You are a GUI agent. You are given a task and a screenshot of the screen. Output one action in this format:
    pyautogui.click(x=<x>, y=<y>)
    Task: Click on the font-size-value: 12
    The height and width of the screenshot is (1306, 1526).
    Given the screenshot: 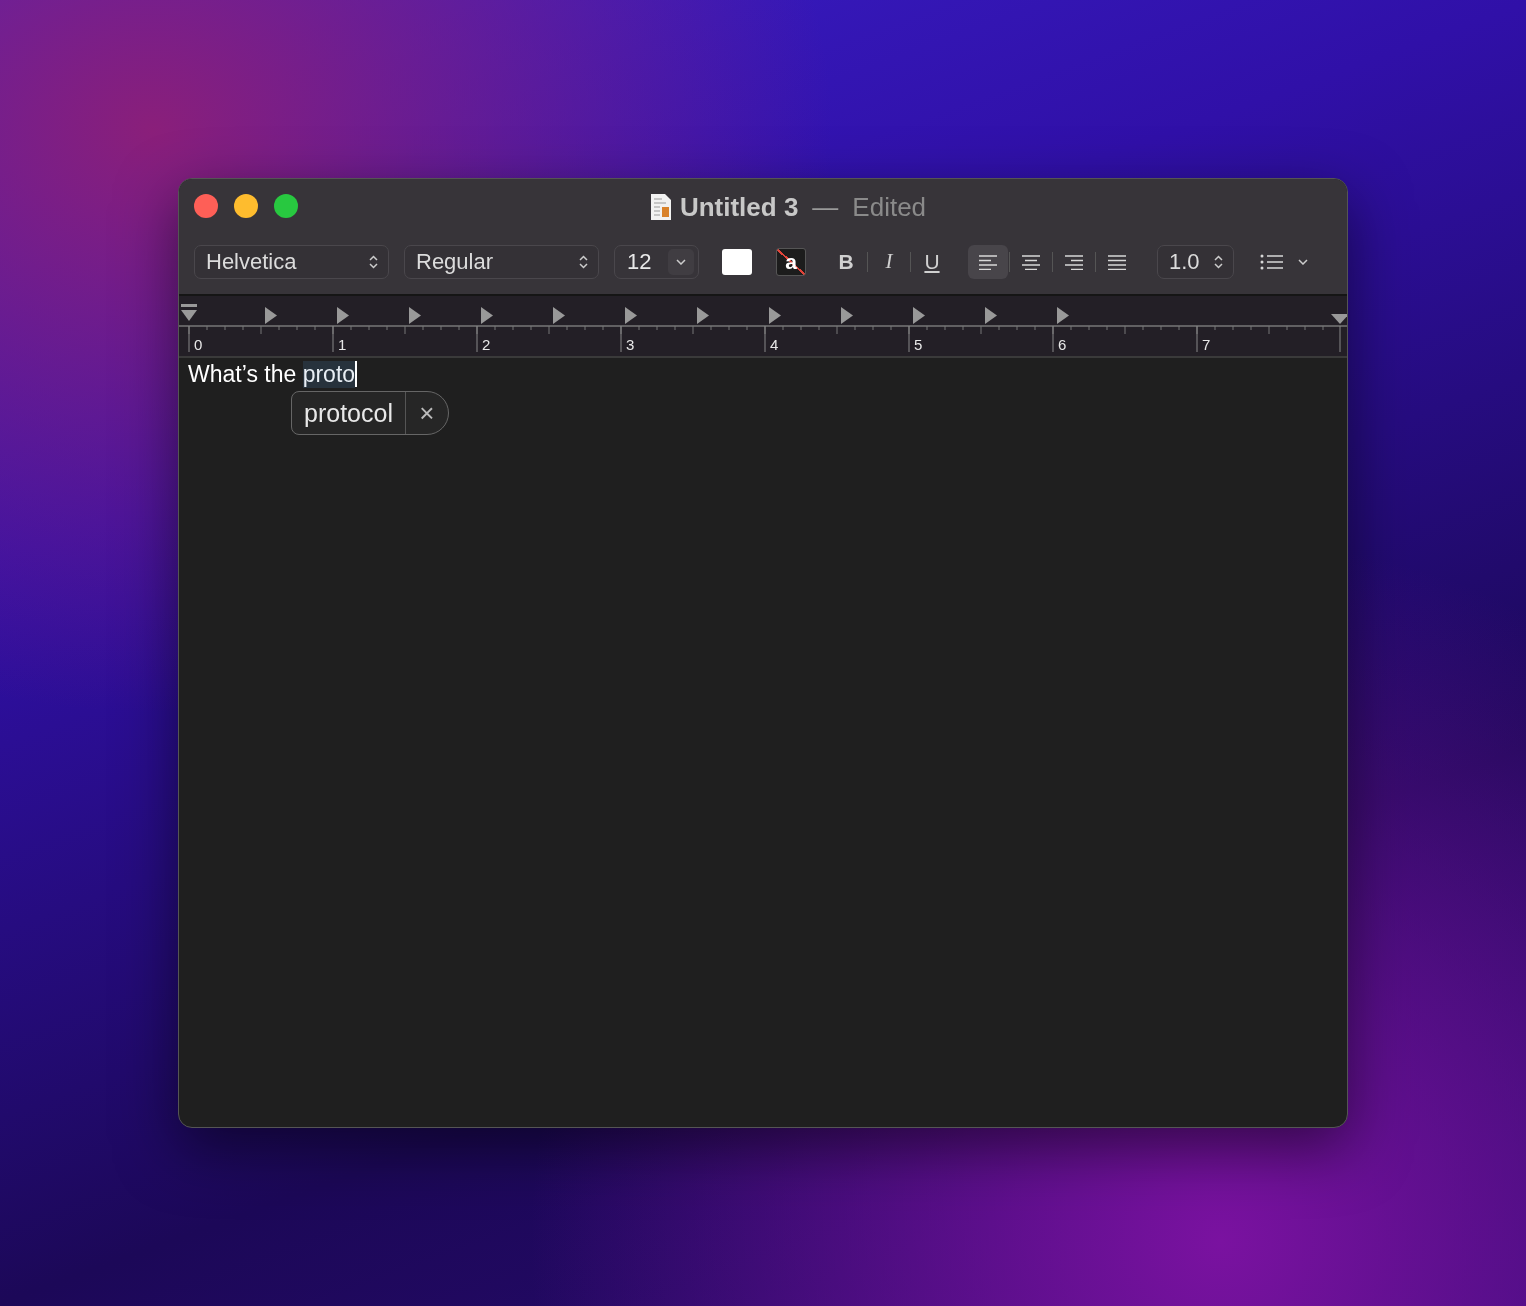 What is the action you would take?
    pyautogui.click(x=639, y=261)
    